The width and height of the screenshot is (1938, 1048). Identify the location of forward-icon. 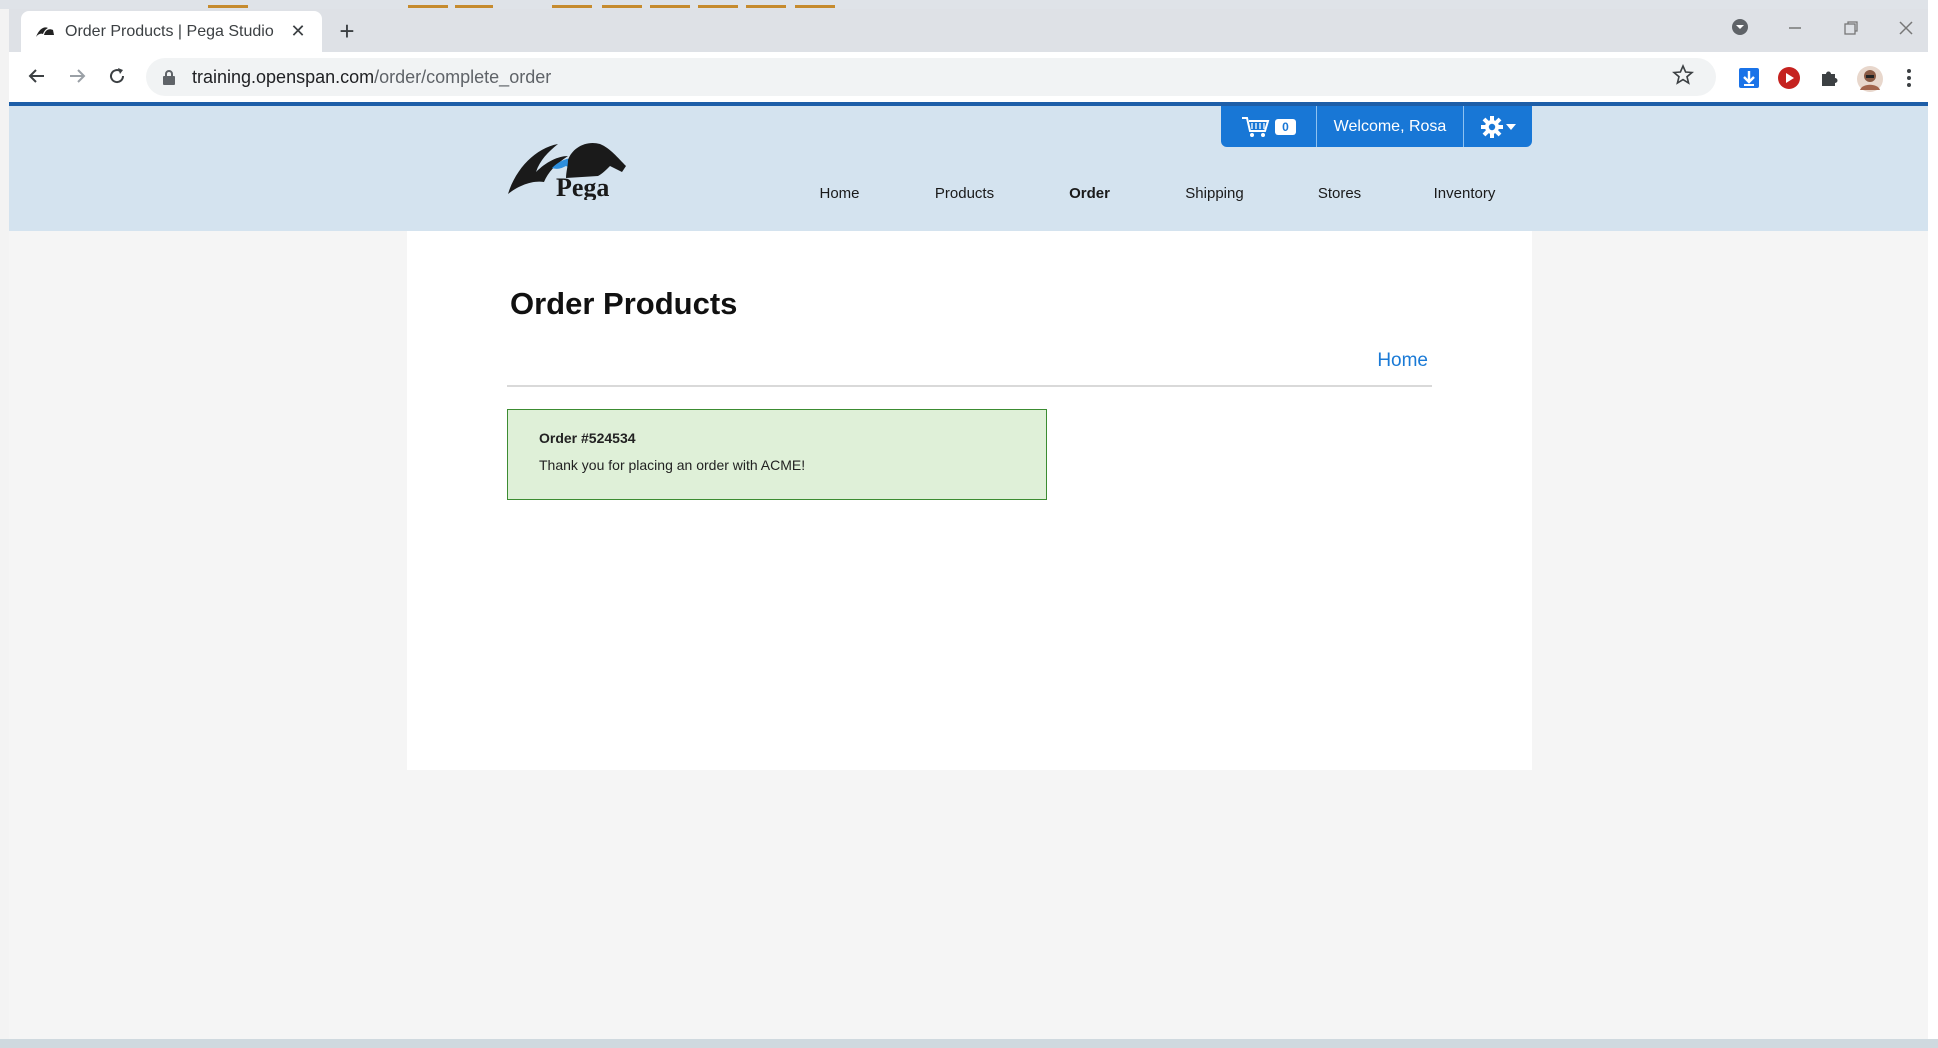
(77, 79).